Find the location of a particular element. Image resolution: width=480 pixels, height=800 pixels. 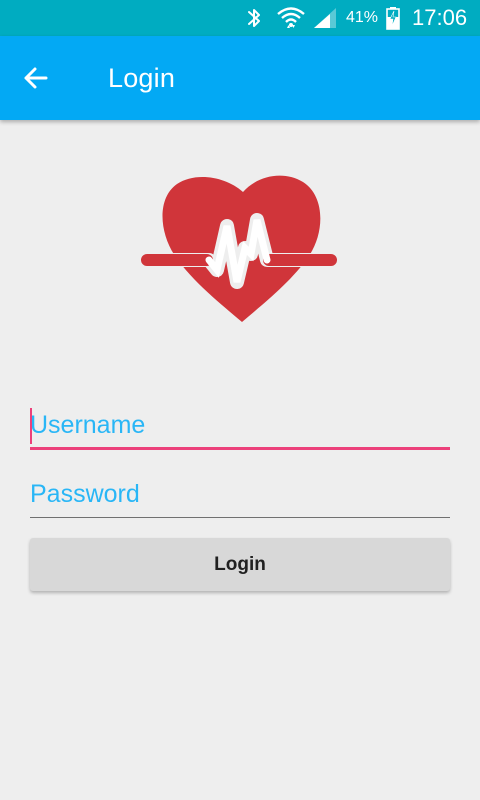

status-bar: 41% 17:06 is located at coordinates (240, 18).